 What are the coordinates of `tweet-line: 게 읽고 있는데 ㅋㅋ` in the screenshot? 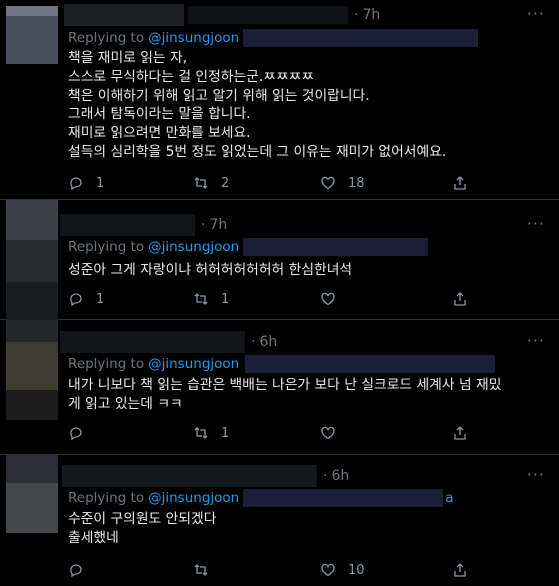 It's located at (125, 403).